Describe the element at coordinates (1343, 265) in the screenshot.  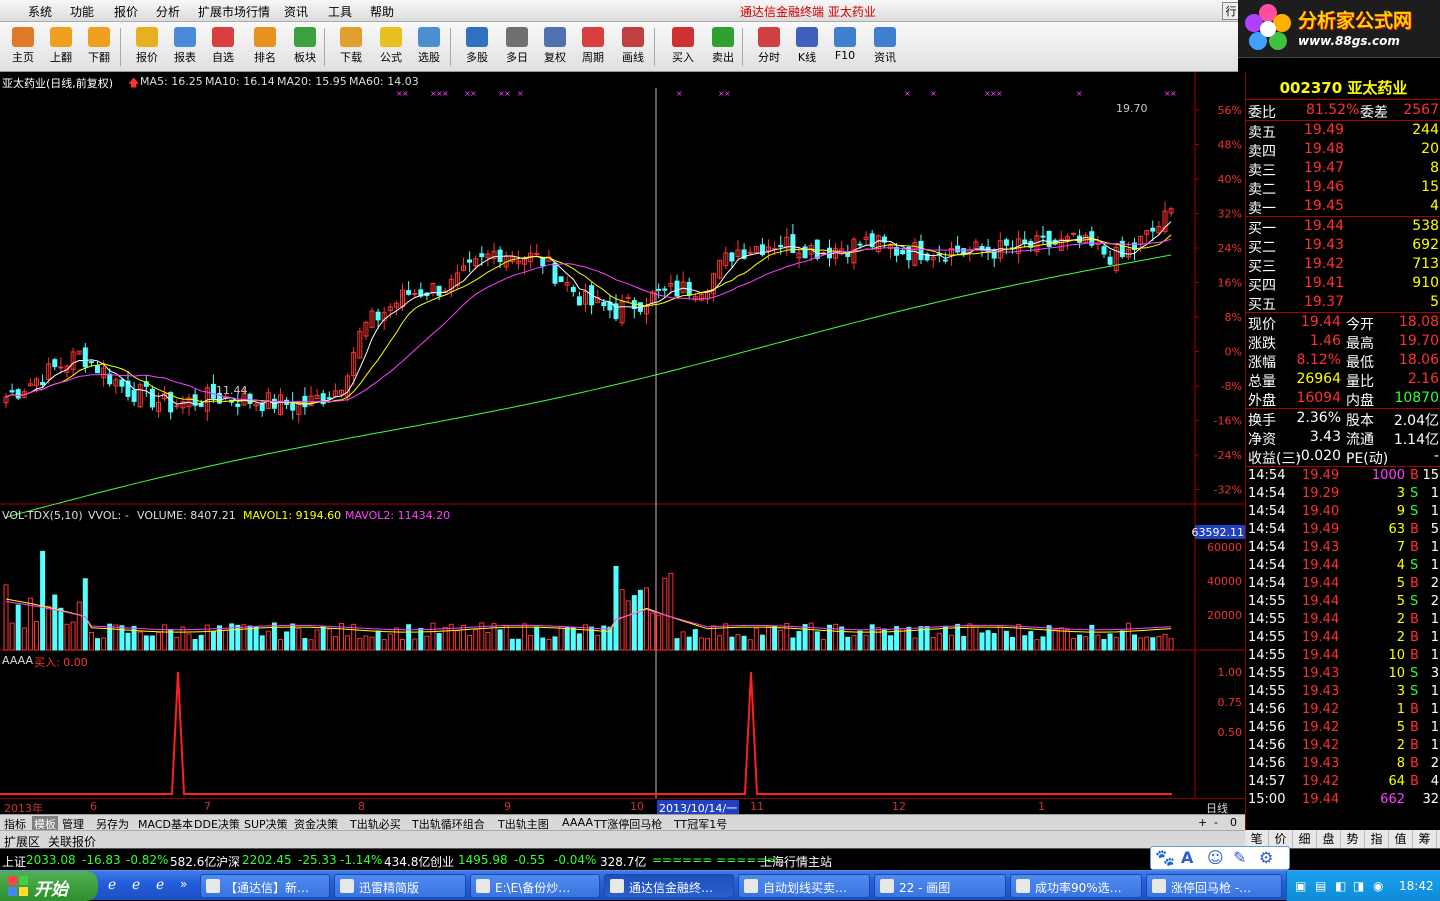
I see `buy-level-row: 买三 19.42 713` at that location.